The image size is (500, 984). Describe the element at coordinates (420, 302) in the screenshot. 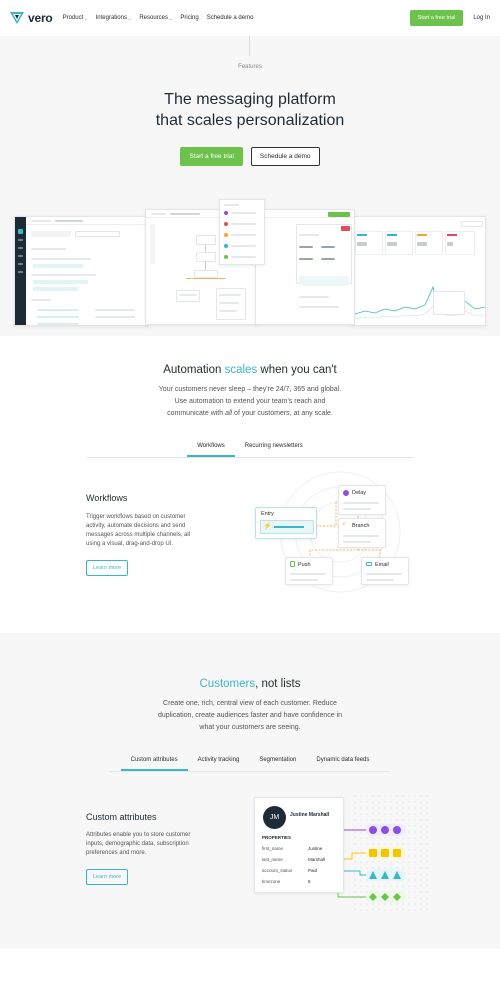

I see `analytics-line-chart` at that location.